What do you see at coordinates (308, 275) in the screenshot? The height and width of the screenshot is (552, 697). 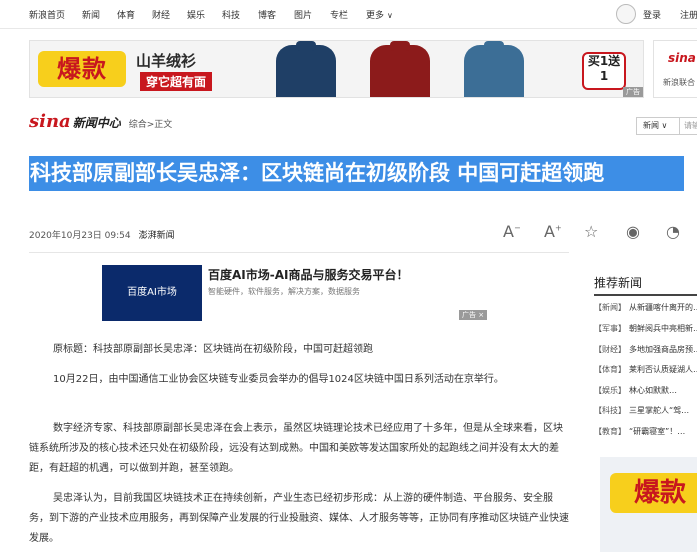 I see `baidu-ad-title: 百度AI市场-AI商品与服务交易平台！` at bounding box center [308, 275].